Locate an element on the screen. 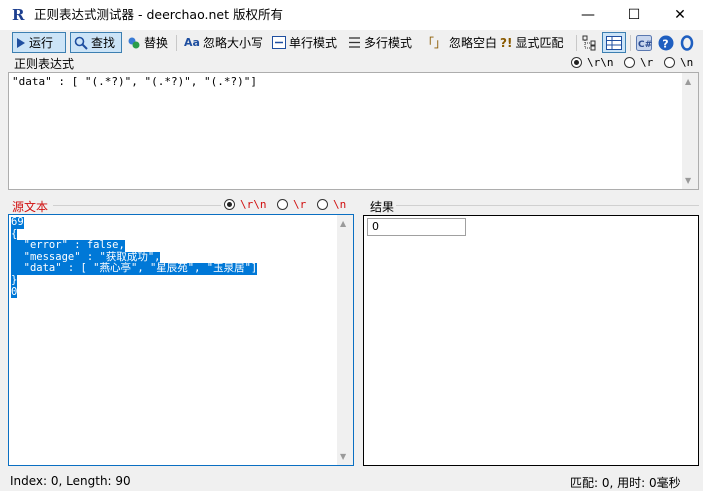  replace-button: 替换 is located at coordinates (147, 42).